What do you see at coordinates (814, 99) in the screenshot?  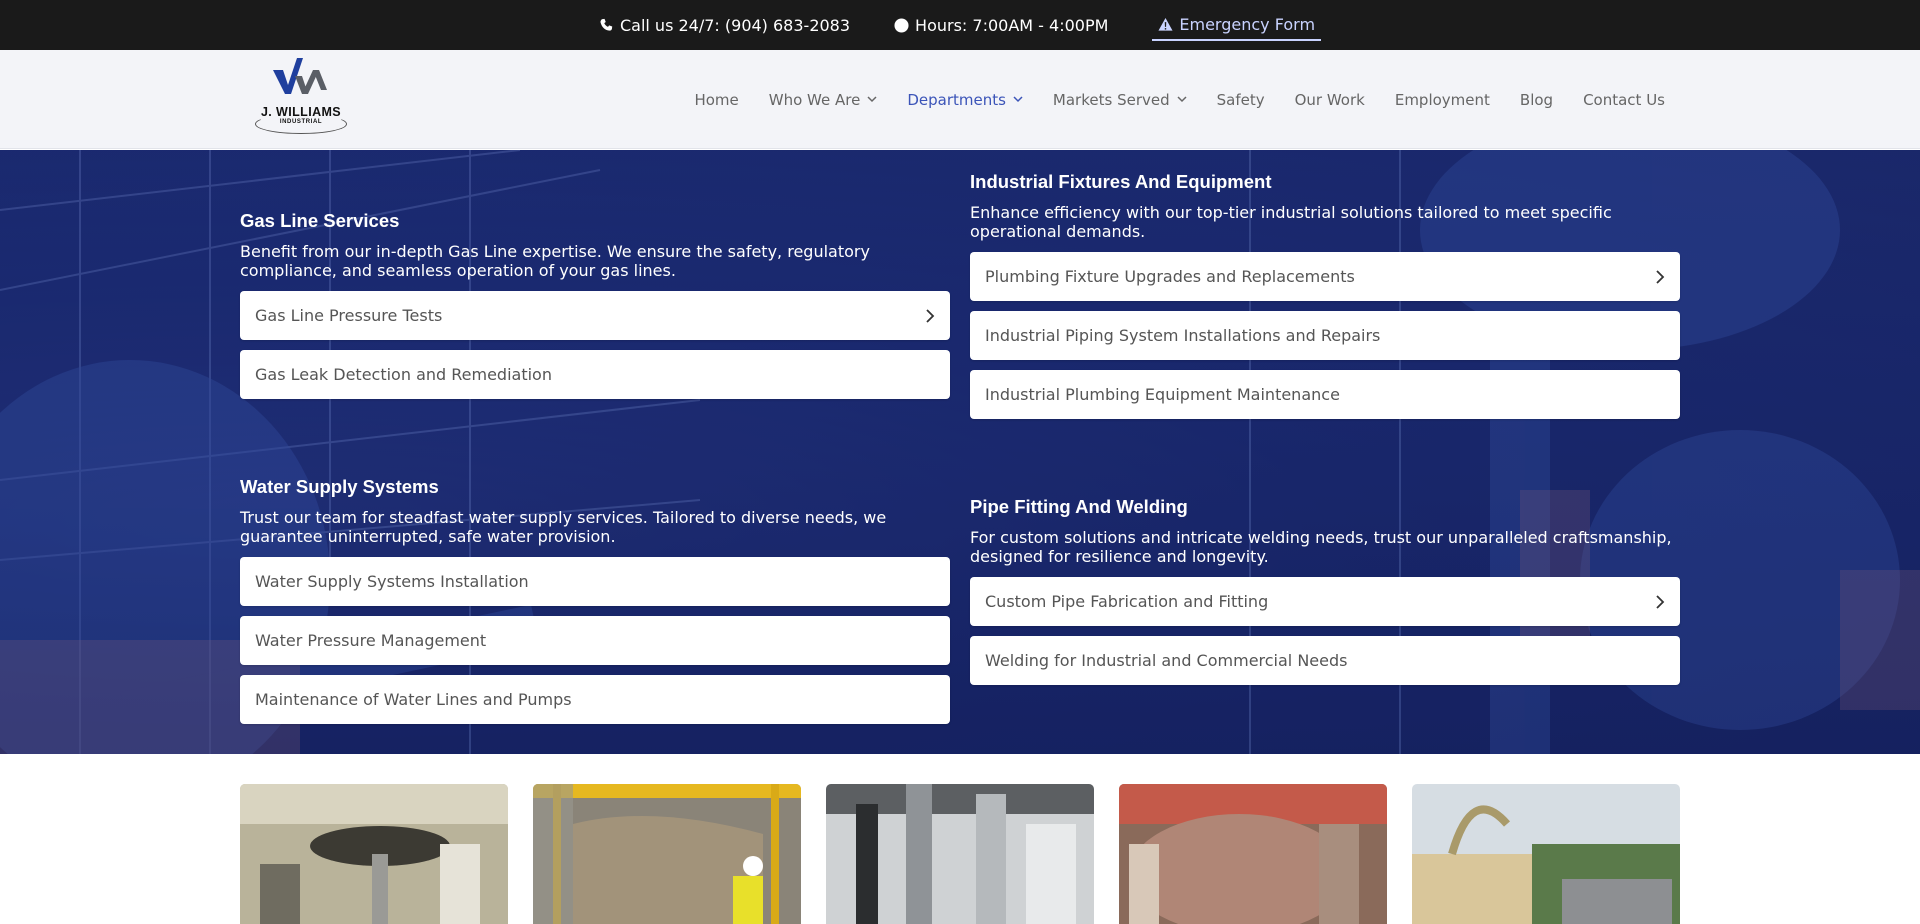 I see `nav-label: Who We Are` at bounding box center [814, 99].